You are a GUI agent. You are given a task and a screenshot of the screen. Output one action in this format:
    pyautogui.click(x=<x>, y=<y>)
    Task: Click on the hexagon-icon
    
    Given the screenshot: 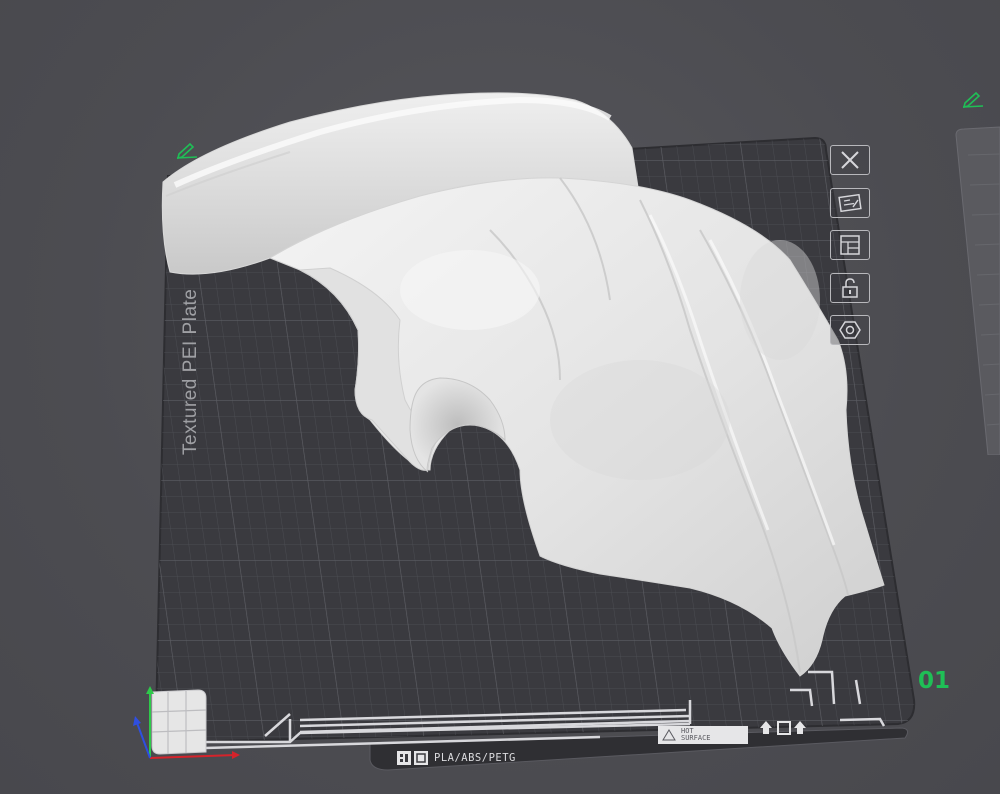 What is the action you would take?
    pyautogui.click(x=850, y=330)
    